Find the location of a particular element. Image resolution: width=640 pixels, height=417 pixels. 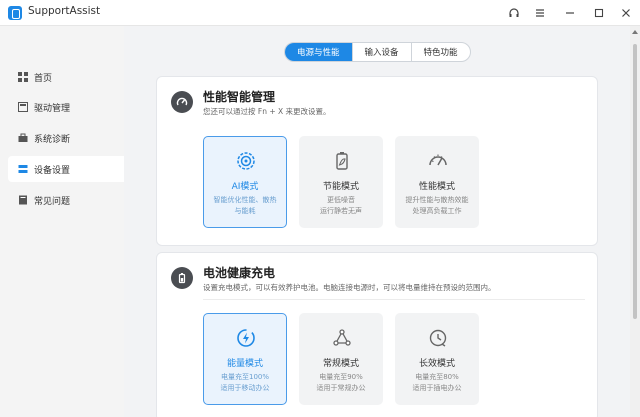

ai-chip-icon is located at coordinates (246, 161).